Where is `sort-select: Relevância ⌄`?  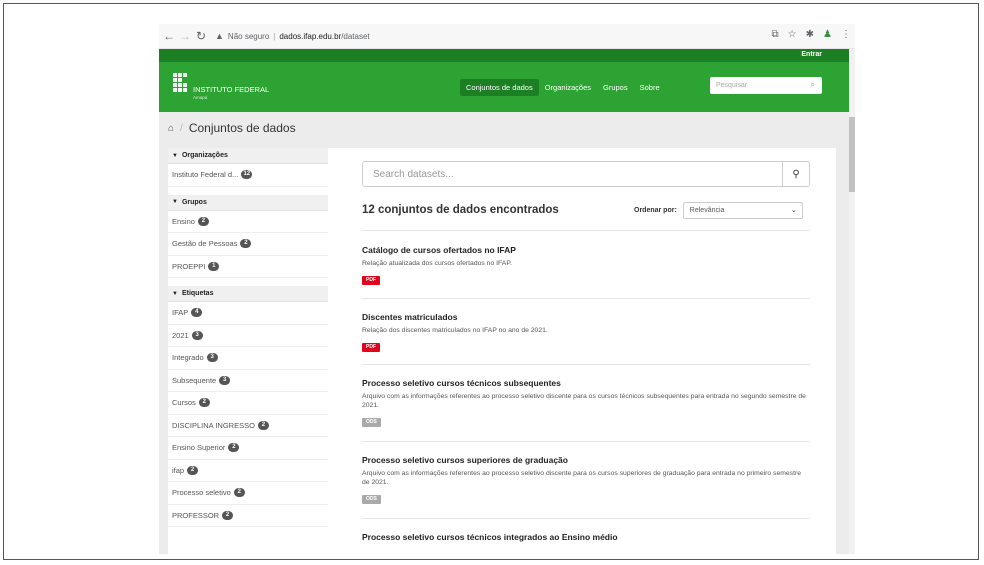
sort-select: Relevância ⌄ is located at coordinates (742, 210).